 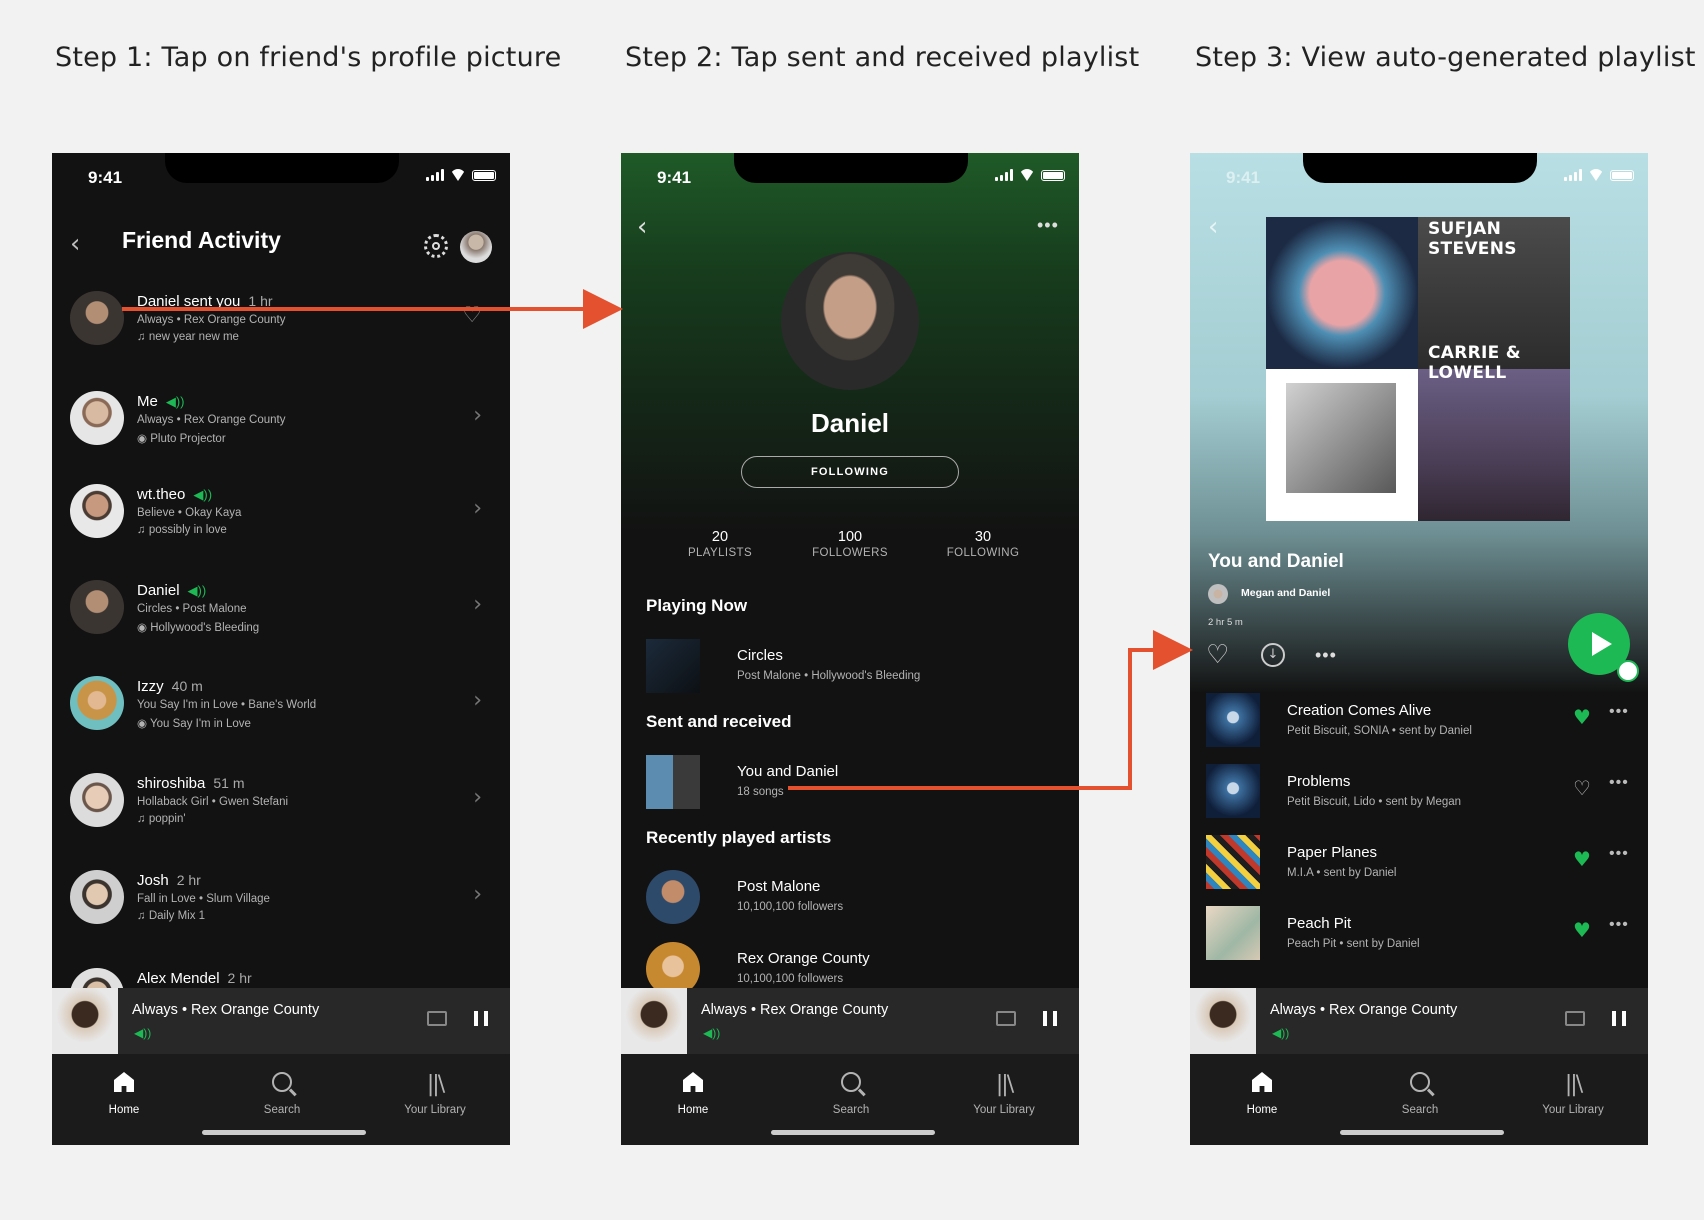 What do you see at coordinates (1422, 1132) in the screenshot?
I see `home-indicator` at bounding box center [1422, 1132].